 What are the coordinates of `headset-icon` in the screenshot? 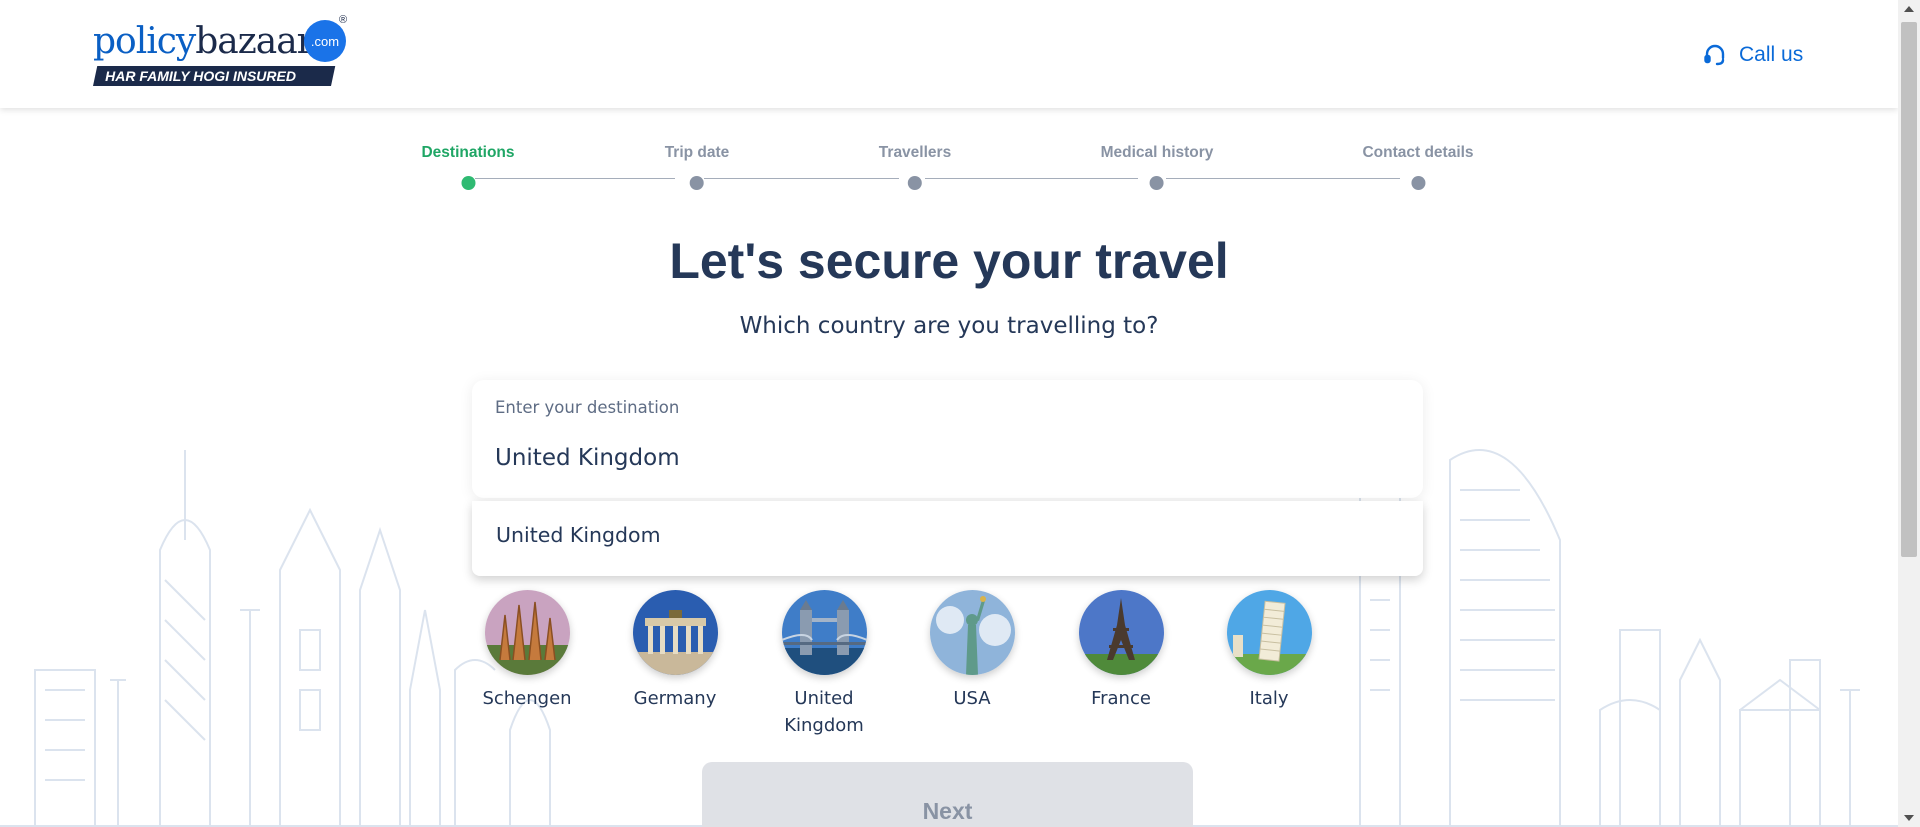 It's located at (1714, 55).